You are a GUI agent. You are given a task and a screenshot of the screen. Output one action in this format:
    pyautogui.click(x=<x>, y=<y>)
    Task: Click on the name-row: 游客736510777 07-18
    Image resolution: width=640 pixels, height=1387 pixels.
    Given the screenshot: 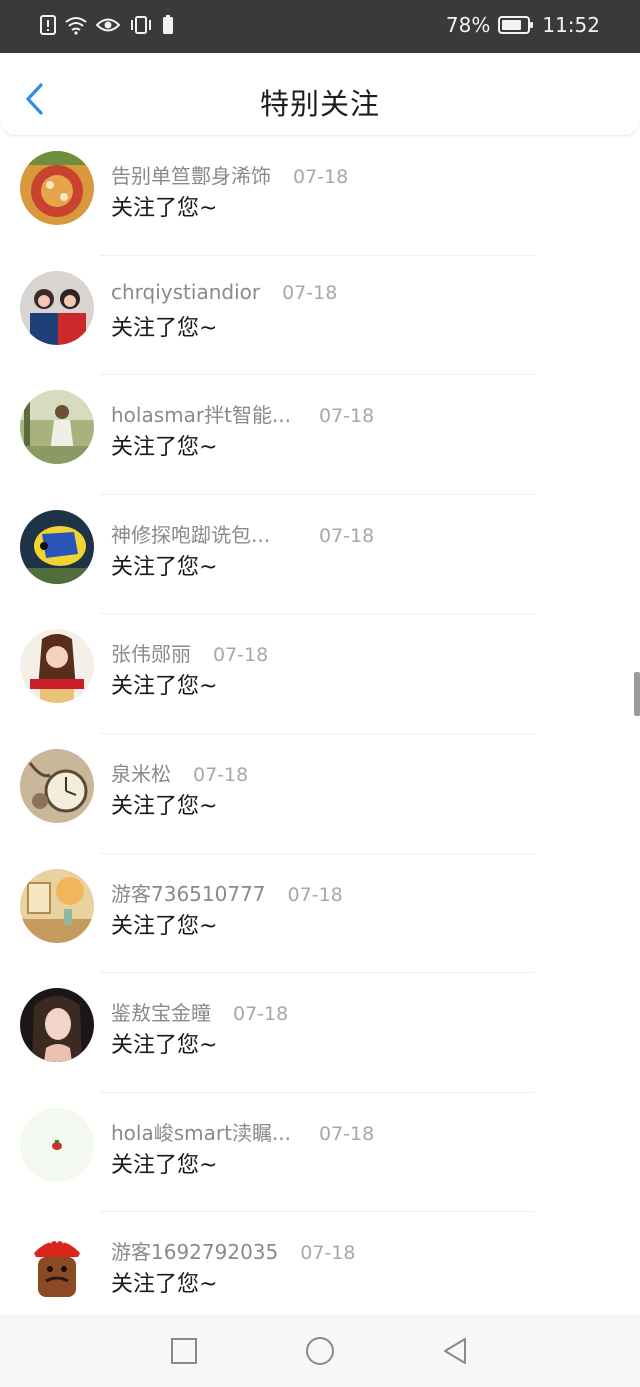 What is the action you would take?
    pyautogui.click(x=227, y=892)
    